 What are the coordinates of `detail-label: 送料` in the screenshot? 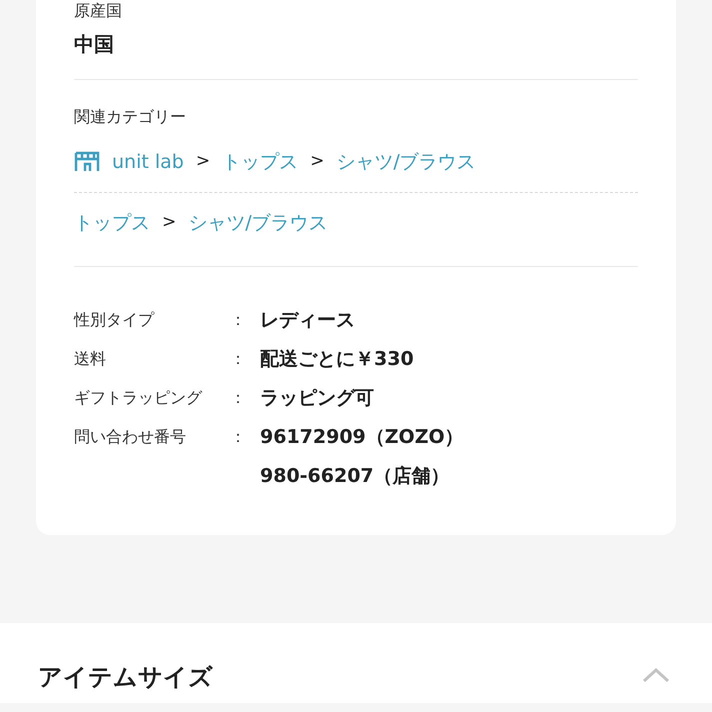 It's located at (90, 359).